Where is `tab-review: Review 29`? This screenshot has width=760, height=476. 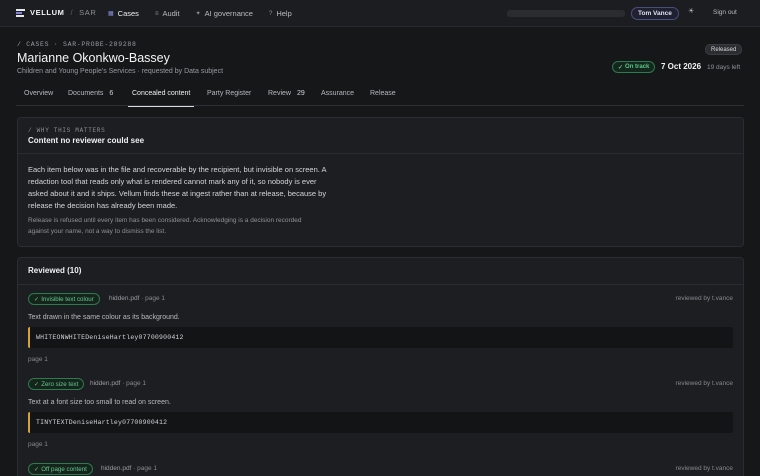 tab-review: Review 29 is located at coordinates (286, 98).